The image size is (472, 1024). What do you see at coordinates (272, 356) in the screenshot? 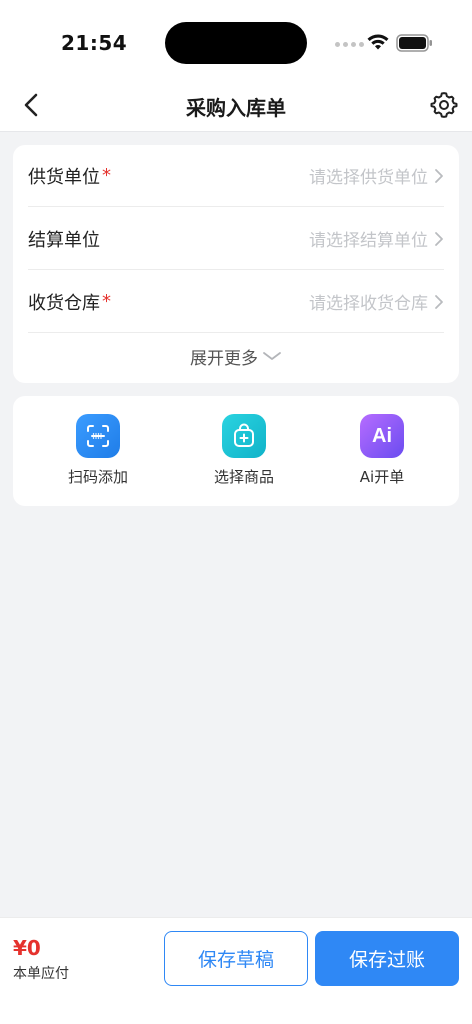
I see `chevron-down-icon` at bounding box center [272, 356].